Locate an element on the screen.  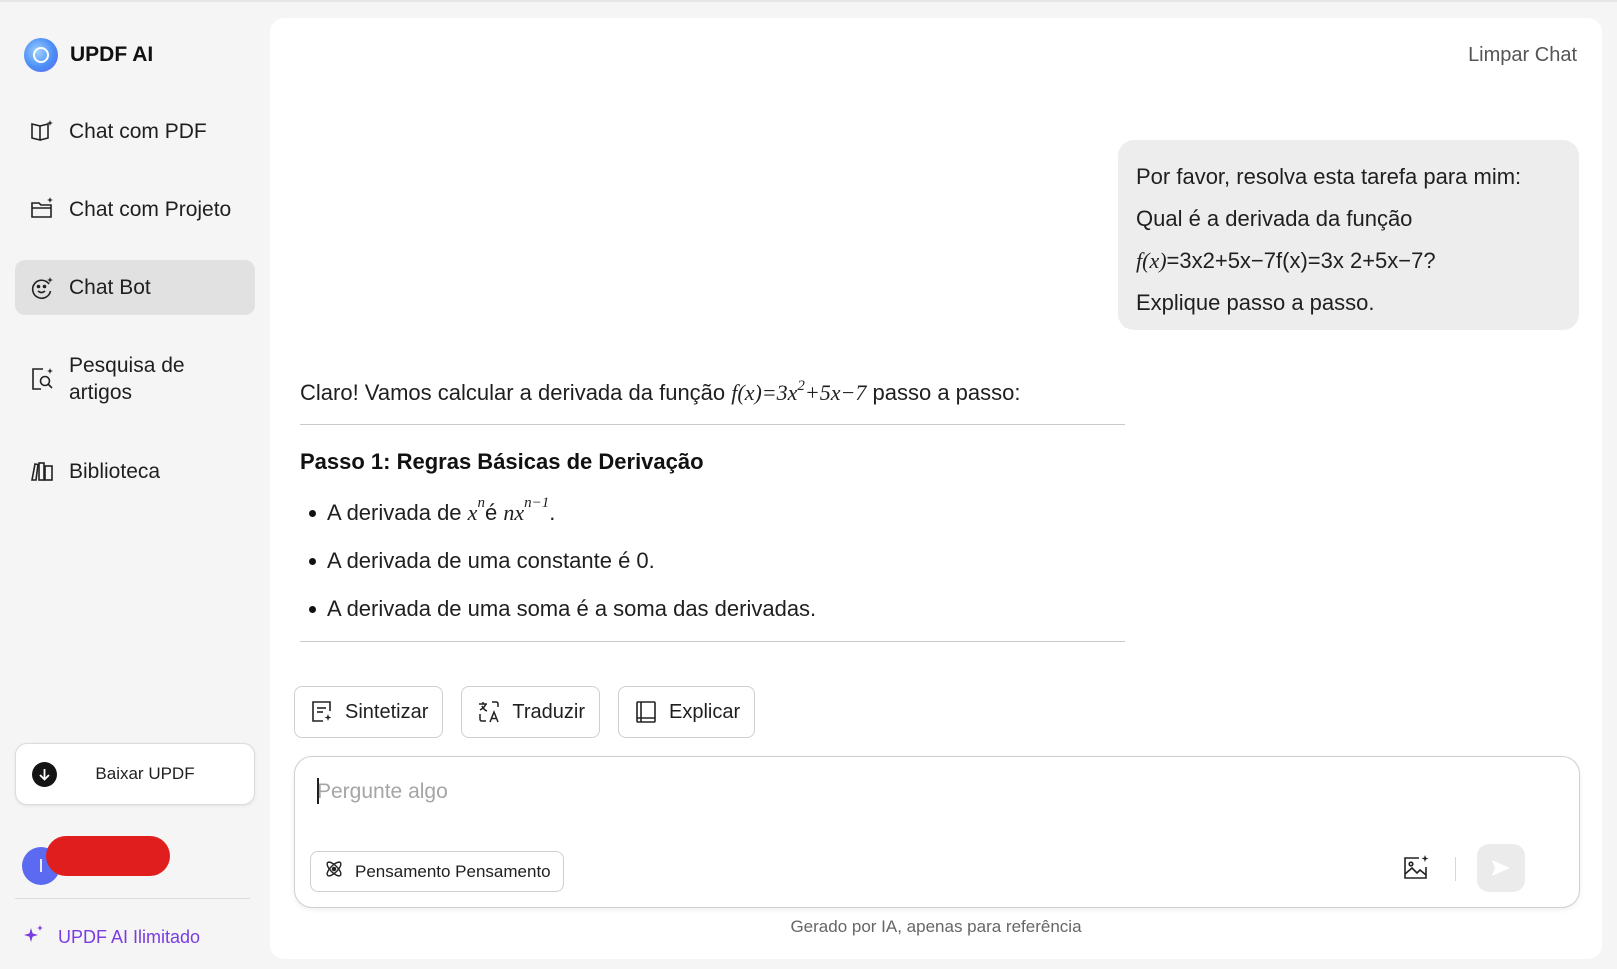
translate-button: Traduzir is located at coordinates (530, 712).